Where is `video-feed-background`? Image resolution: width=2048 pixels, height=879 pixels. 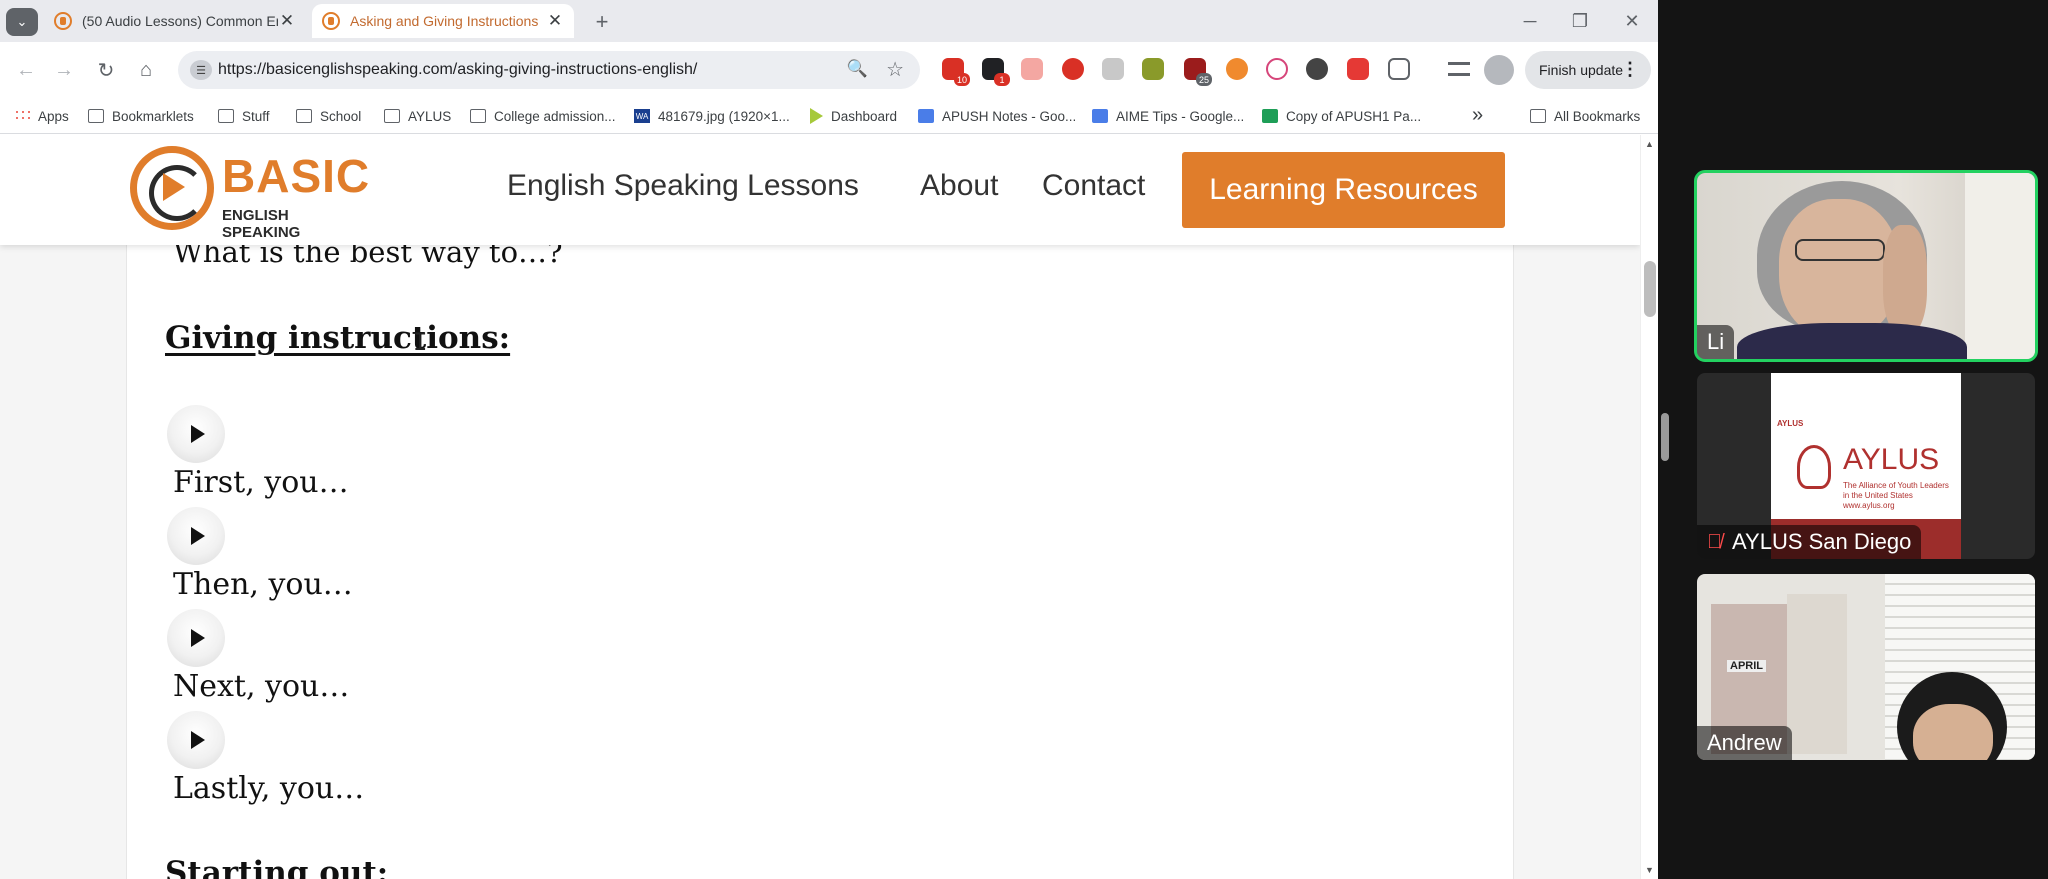
video-feed-background is located at coordinates (2000, 266).